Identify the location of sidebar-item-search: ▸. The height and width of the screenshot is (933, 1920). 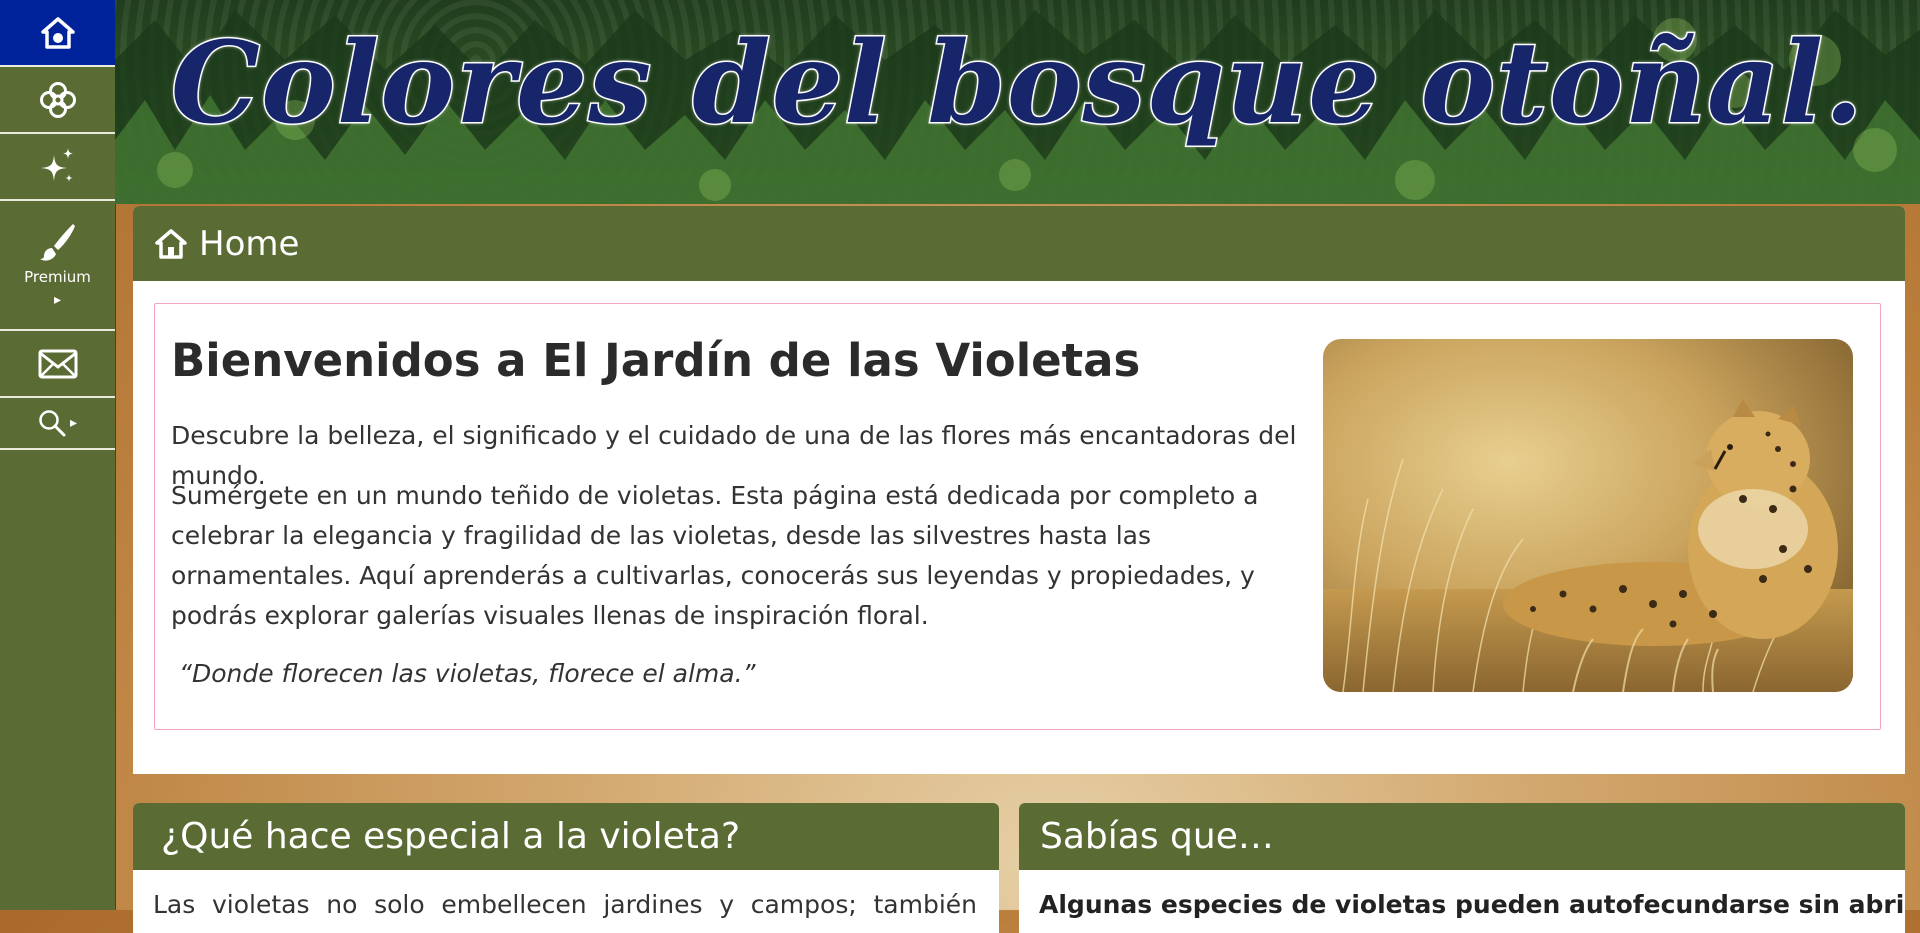
(57, 424).